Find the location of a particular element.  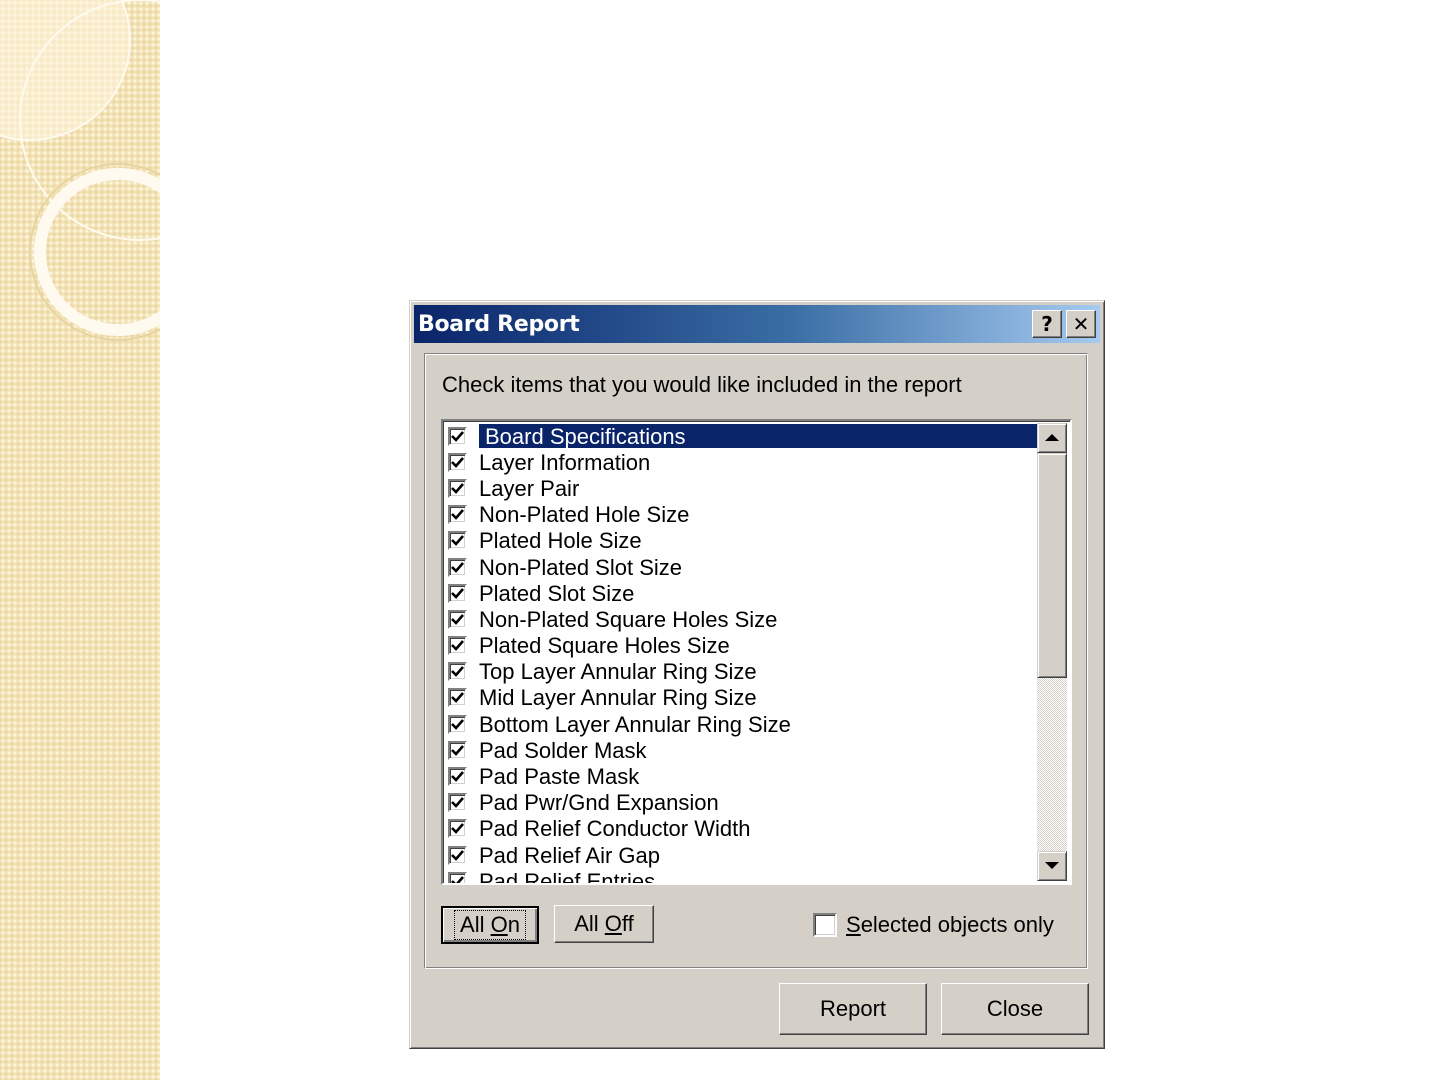

report-button: Report is located at coordinates (853, 1009).